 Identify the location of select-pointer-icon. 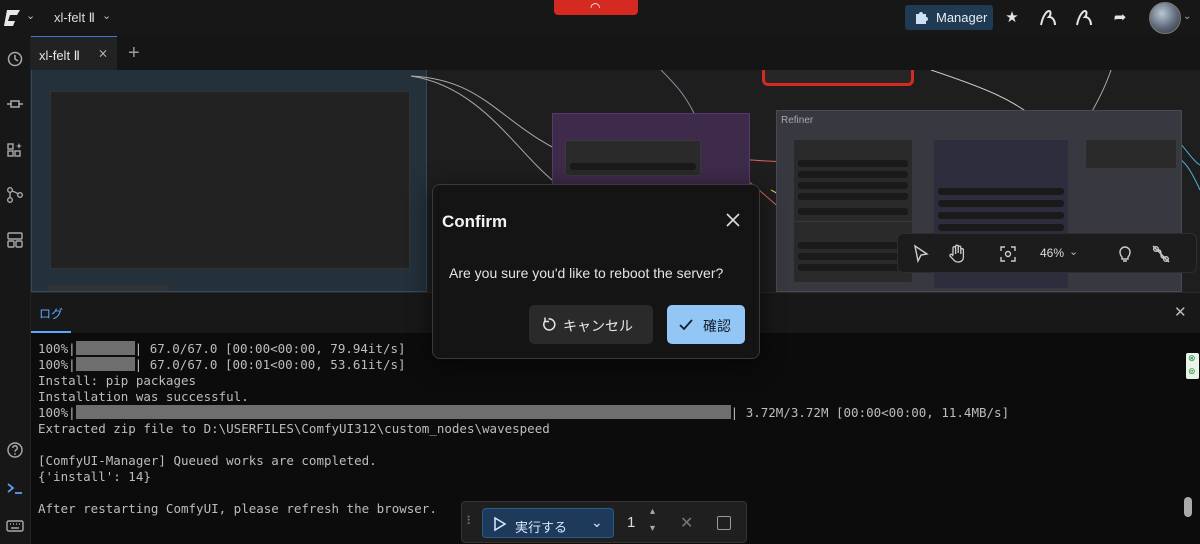
(921, 254).